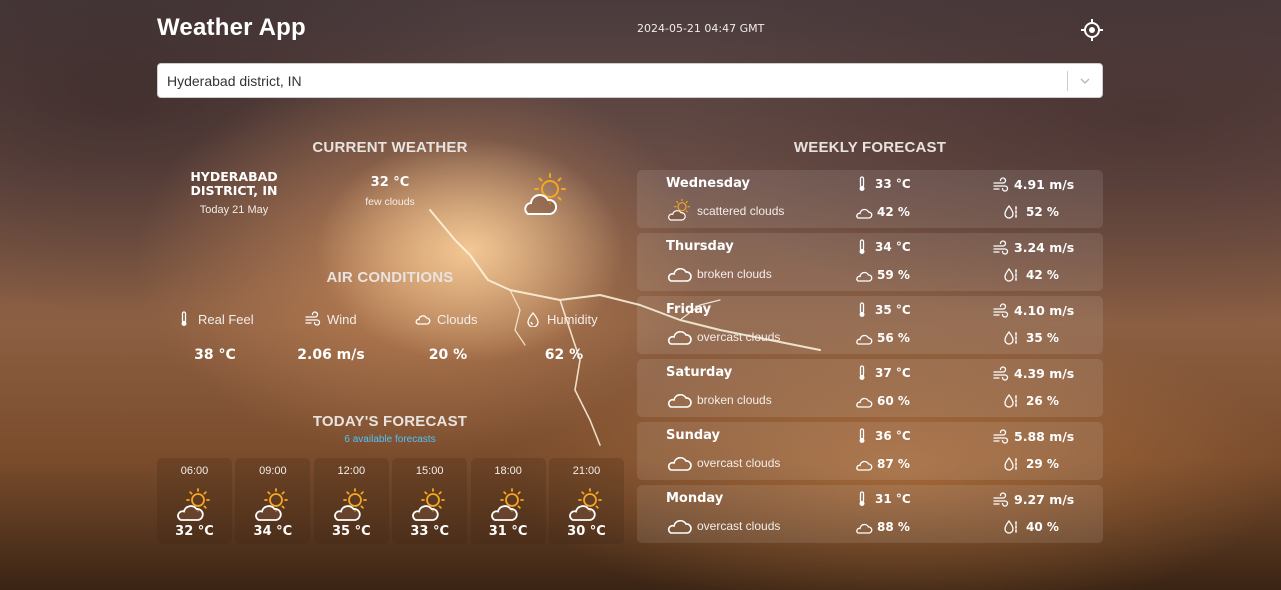  What do you see at coordinates (1042, 212) in the screenshot?
I see `forecast-humidity: 52 %` at bounding box center [1042, 212].